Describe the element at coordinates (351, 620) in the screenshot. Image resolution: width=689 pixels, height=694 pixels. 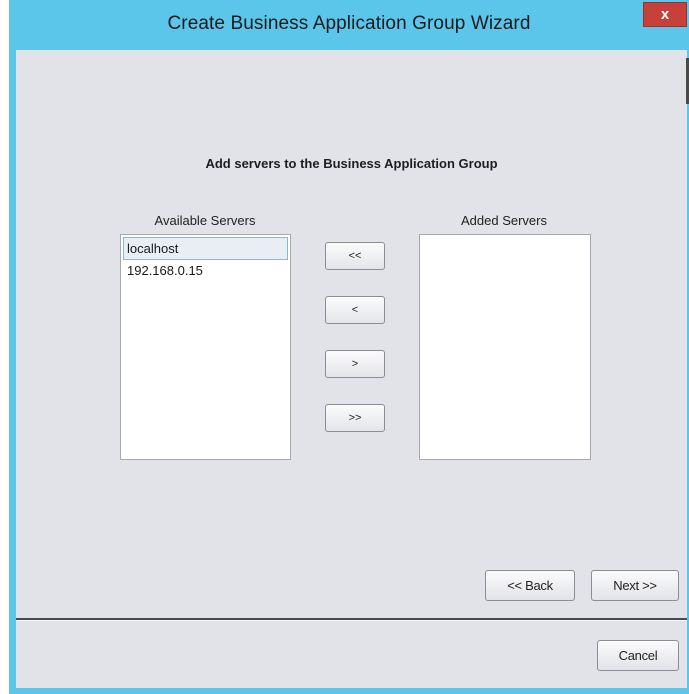
I see `footer-divider-highlight` at that location.